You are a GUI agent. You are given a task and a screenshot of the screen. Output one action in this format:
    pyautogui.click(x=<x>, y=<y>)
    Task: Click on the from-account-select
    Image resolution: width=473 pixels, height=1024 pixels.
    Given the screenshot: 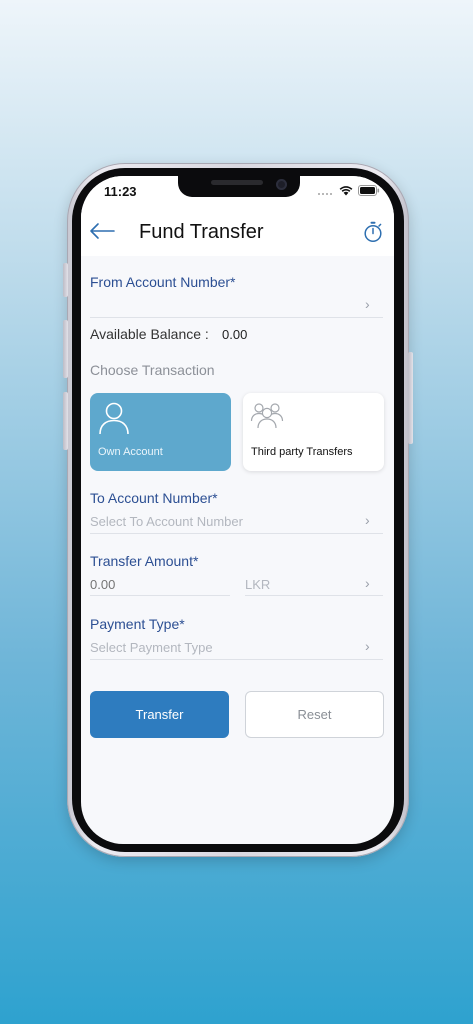 What is the action you would take?
    pyautogui.click(x=236, y=305)
    